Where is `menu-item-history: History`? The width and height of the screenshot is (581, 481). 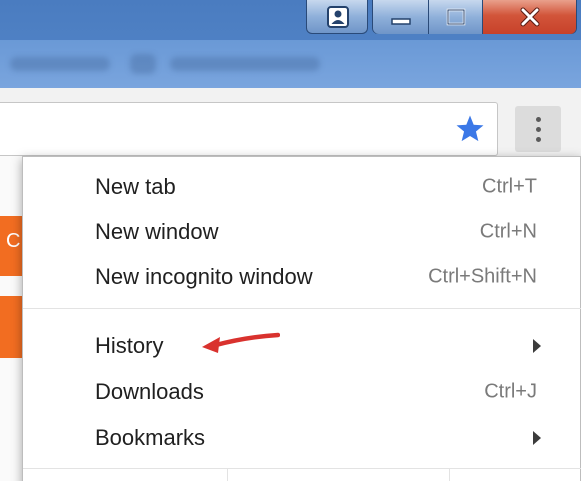
menu-item-history: History is located at coordinates (293, 346).